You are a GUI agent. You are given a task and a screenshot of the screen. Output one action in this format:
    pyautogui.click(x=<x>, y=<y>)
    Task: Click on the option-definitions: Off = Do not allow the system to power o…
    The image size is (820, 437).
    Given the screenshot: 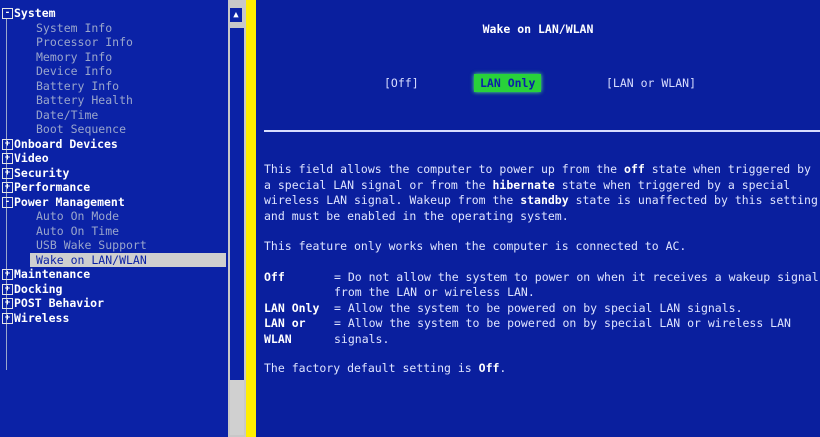 What is the action you would take?
    pyautogui.click(x=542, y=309)
    